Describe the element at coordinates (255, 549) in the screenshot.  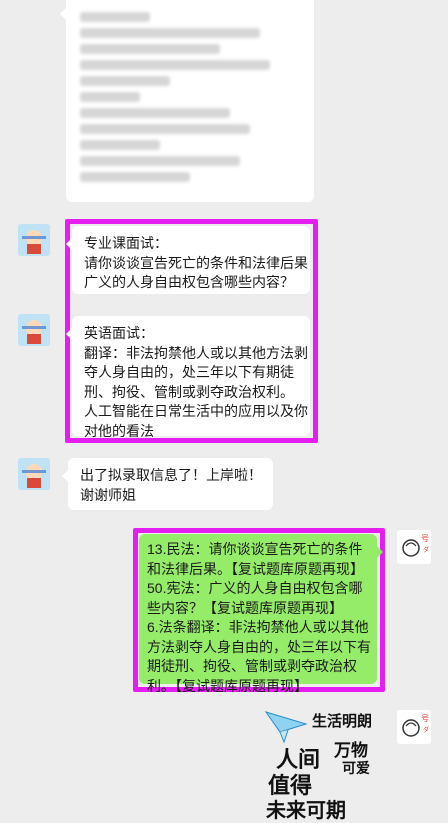
I see `message-text: 13.民法：请你谈谈宣告死亡的条件` at that location.